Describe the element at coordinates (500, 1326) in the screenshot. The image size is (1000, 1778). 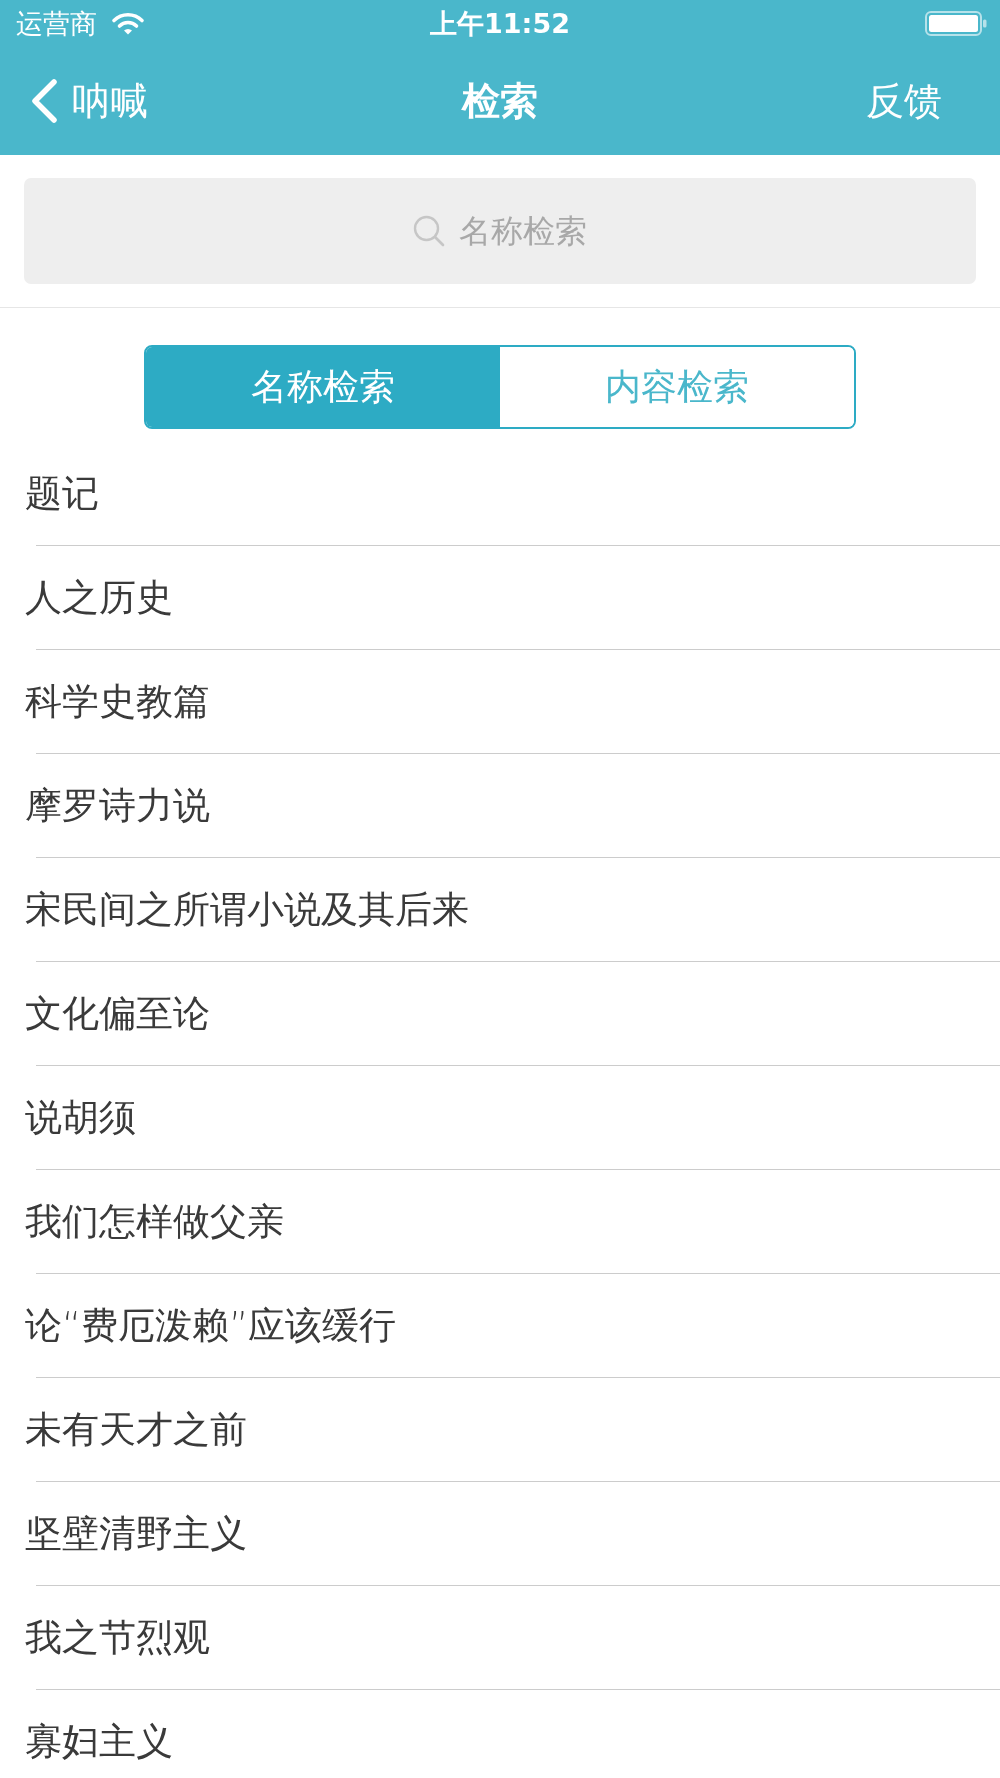
I see `list-item: 论“费厄泼赖”应该缓行` at that location.